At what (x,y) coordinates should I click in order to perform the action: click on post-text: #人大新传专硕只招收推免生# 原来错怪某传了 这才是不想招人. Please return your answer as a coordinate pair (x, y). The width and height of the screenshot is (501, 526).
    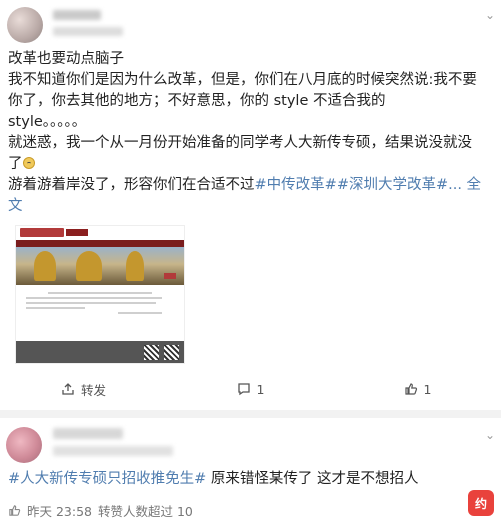
    Looking at the image, I should click on (252, 479).